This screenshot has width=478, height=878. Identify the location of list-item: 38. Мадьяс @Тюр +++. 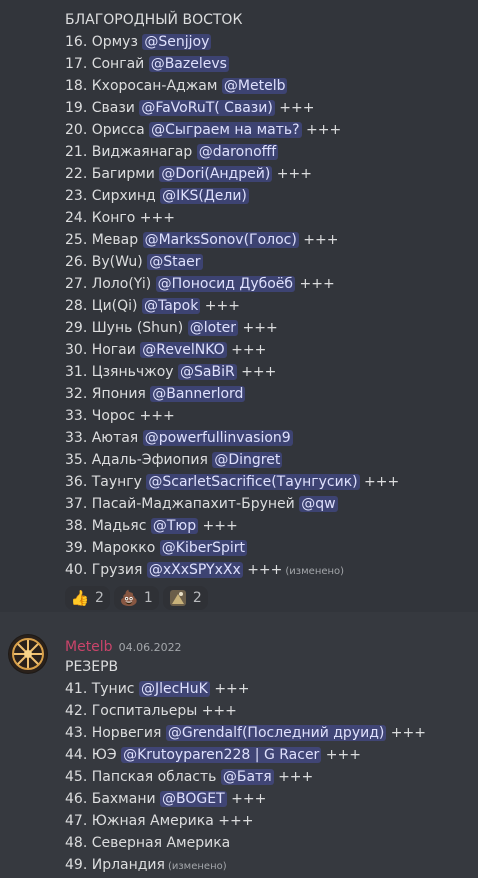
(232, 526).